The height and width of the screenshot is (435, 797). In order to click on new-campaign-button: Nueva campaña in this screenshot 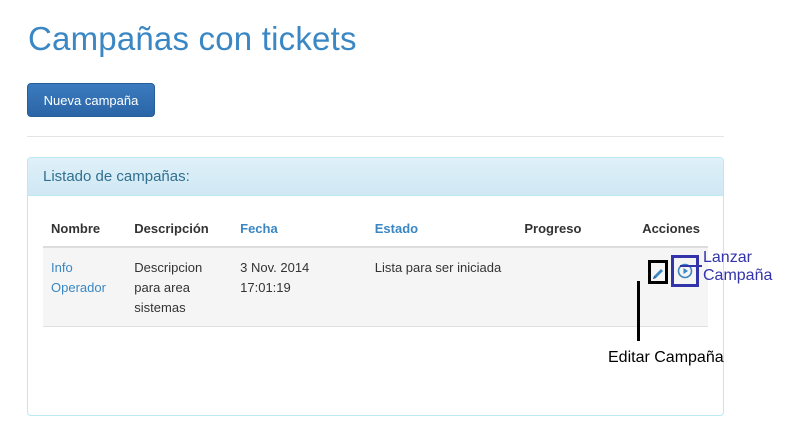, I will do `click(91, 100)`.